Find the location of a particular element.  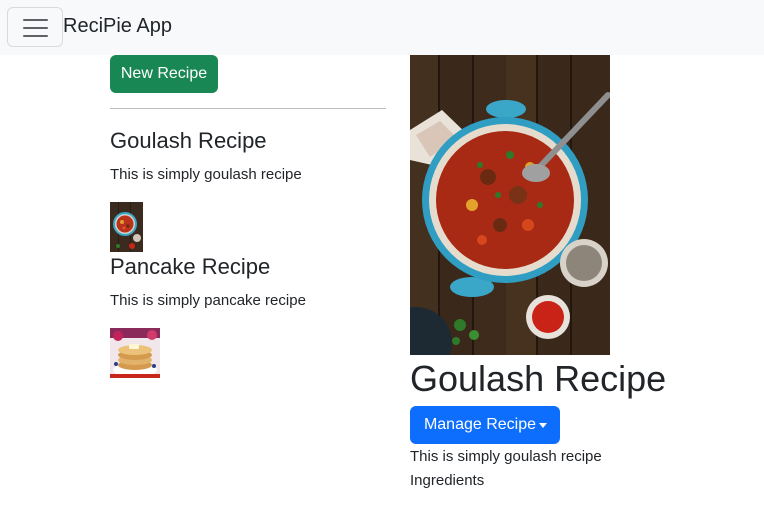

navbar-toggler-button is located at coordinates (35, 27).